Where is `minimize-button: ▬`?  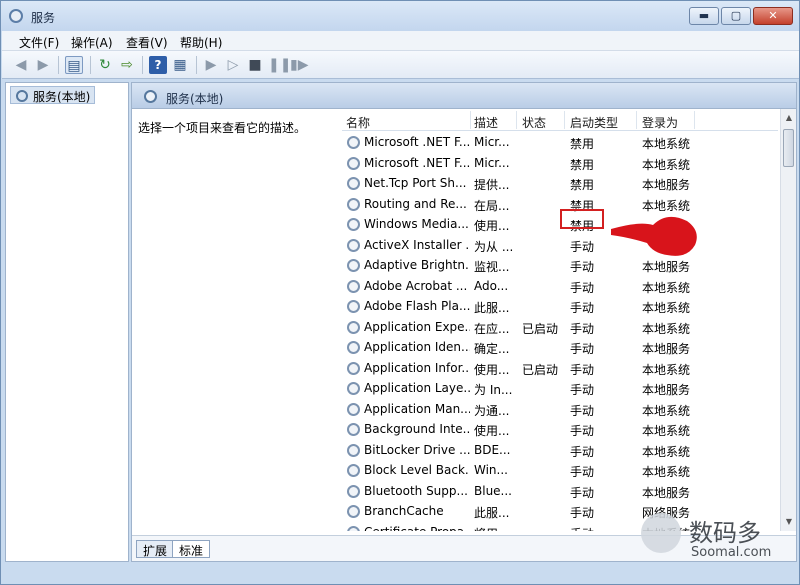 minimize-button: ▬ is located at coordinates (704, 16).